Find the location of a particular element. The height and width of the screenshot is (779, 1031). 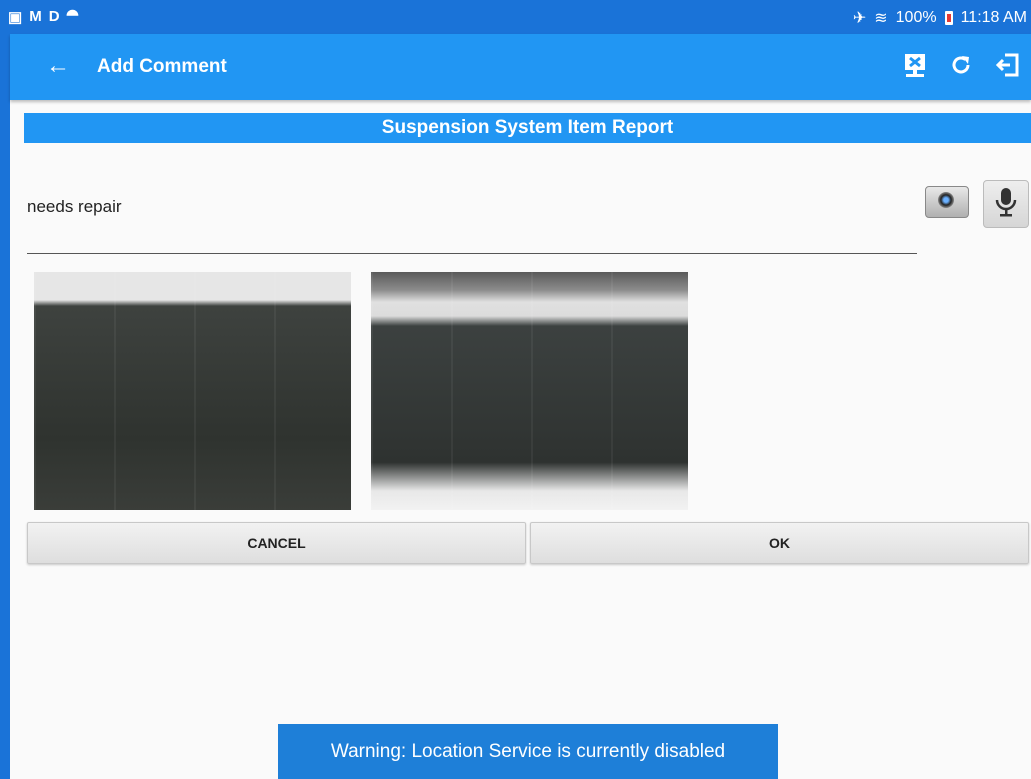

usb-icon: ⯊ is located at coordinates (73, 16).